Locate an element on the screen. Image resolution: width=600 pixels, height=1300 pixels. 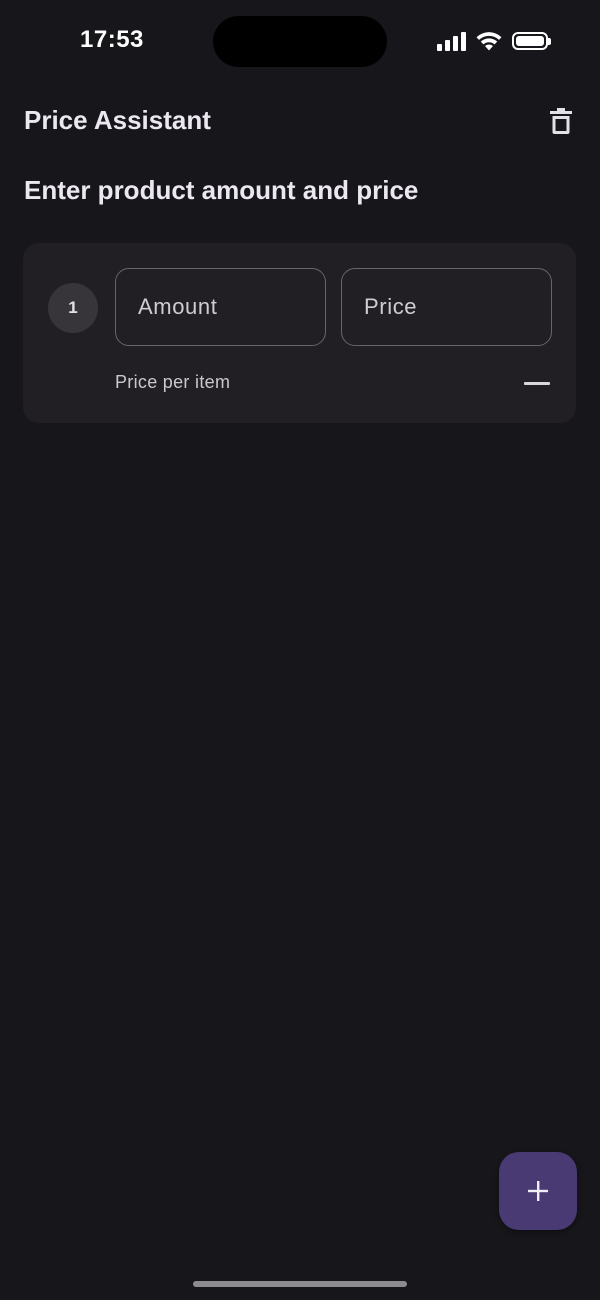
trash-icon is located at coordinates (561, 121).